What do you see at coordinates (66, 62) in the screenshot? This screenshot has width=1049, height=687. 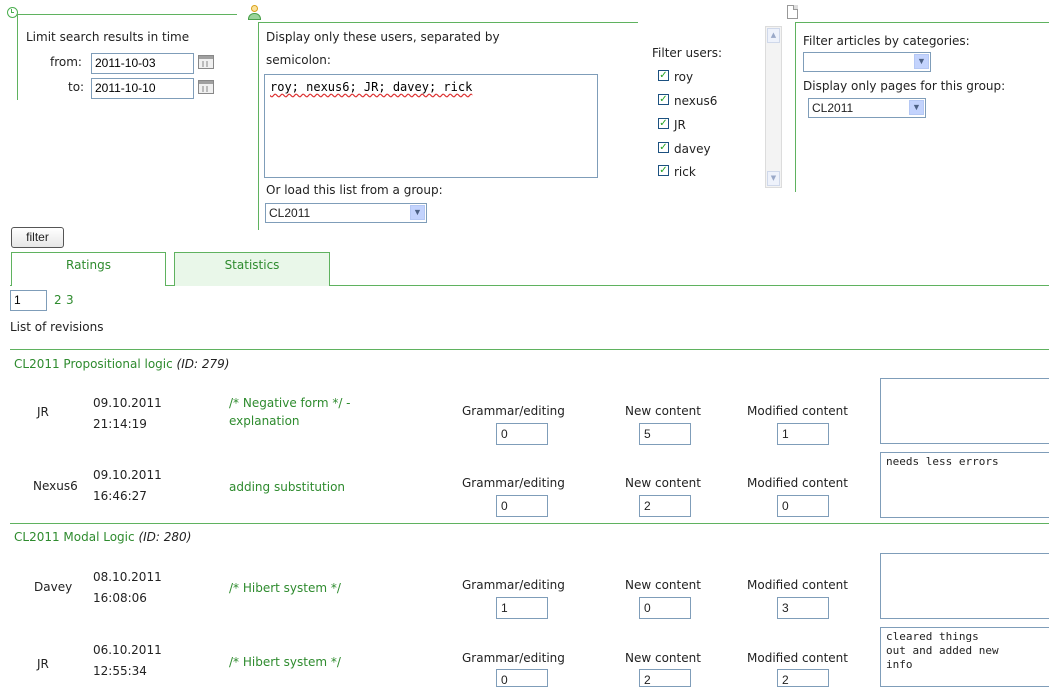 I see `from-label: from:` at bounding box center [66, 62].